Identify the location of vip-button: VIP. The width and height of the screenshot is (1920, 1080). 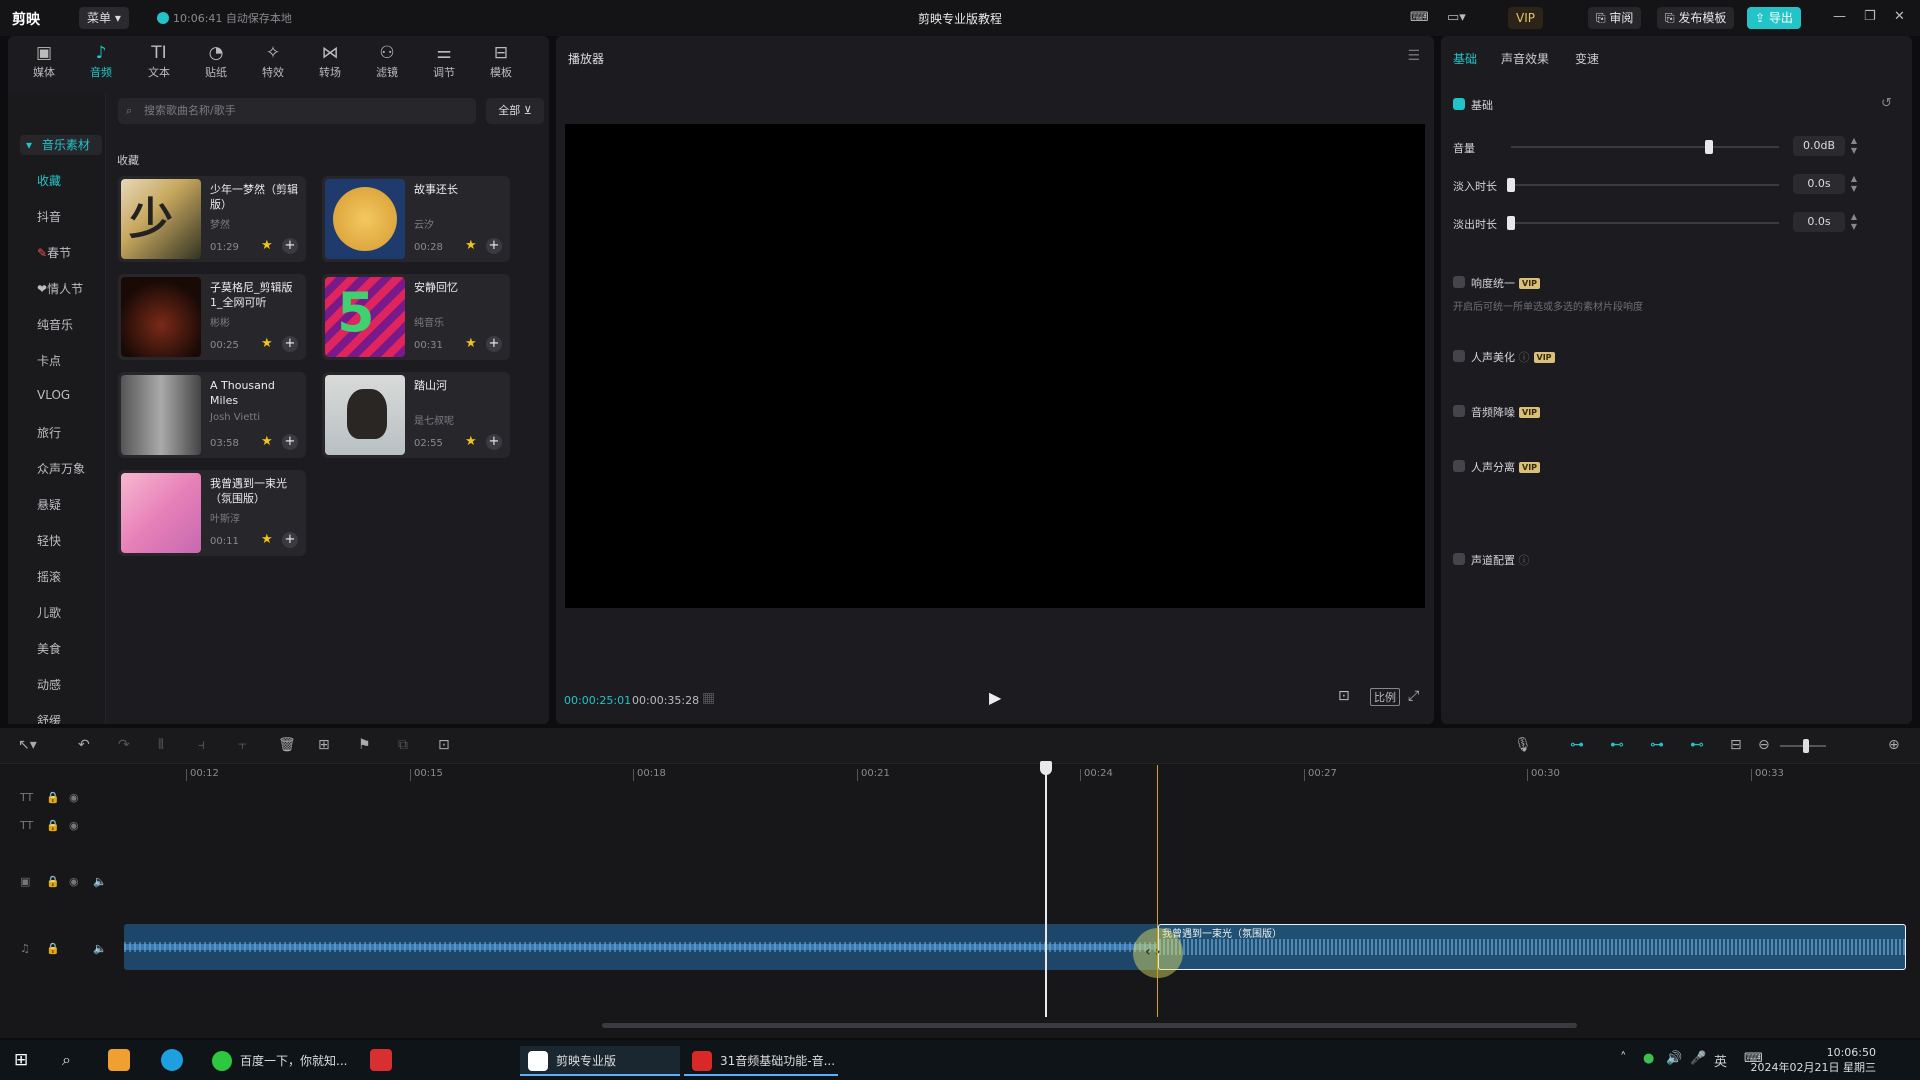
(1525, 18).